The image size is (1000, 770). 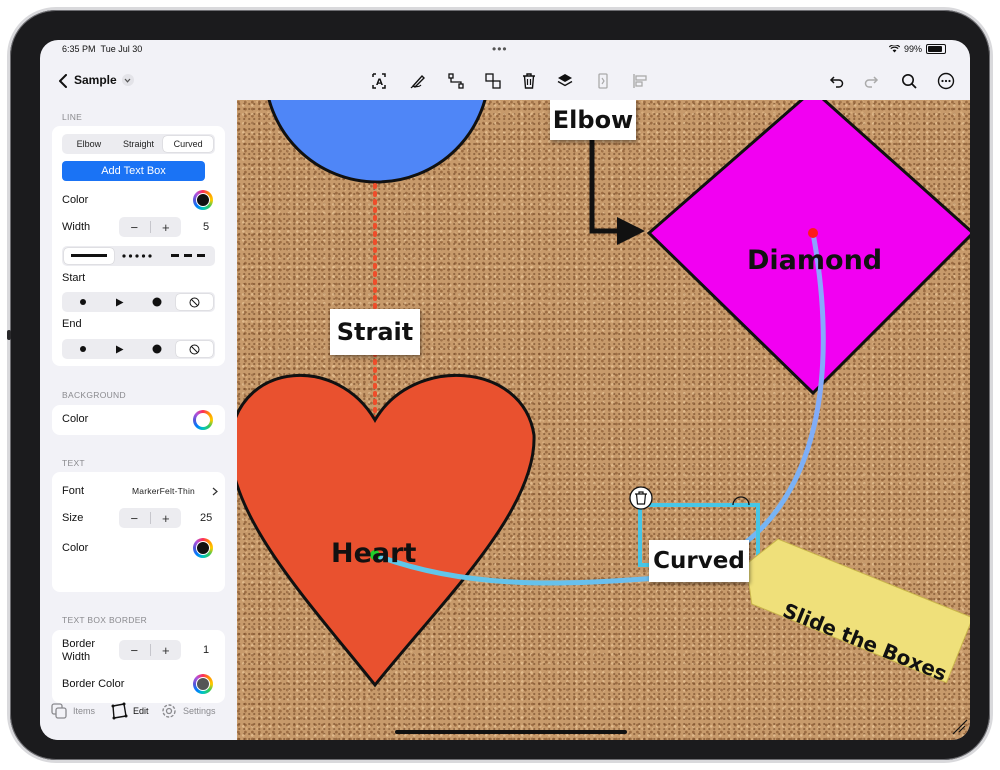 I want to click on more-icon, so click(x=946, y=81).